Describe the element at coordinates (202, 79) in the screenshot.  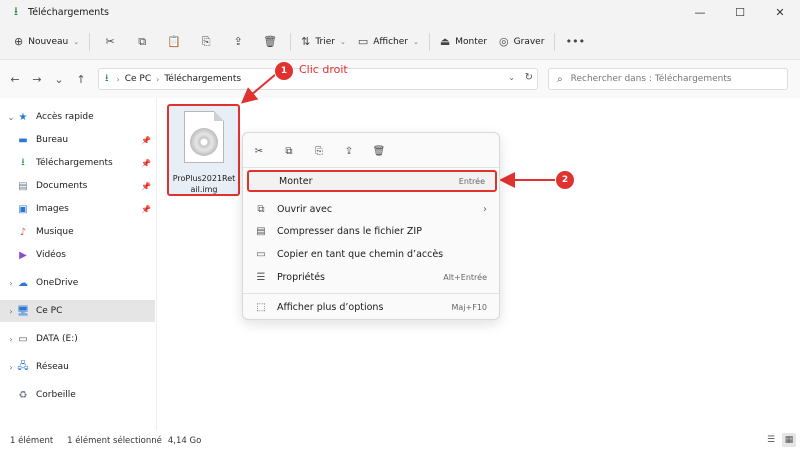
I see `breadcrumb-downloads: Téléchargements` at that location.